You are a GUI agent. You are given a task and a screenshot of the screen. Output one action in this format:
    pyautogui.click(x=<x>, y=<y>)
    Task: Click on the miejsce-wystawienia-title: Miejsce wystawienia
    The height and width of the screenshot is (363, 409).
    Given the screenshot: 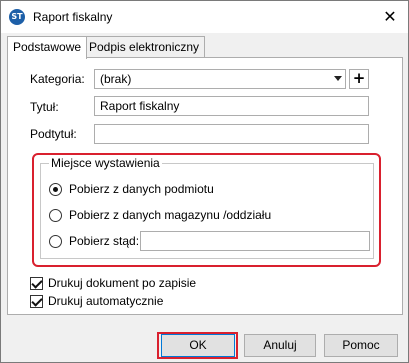 What is the action you would take?
    pyautogui.click(x=105, y=163)
    